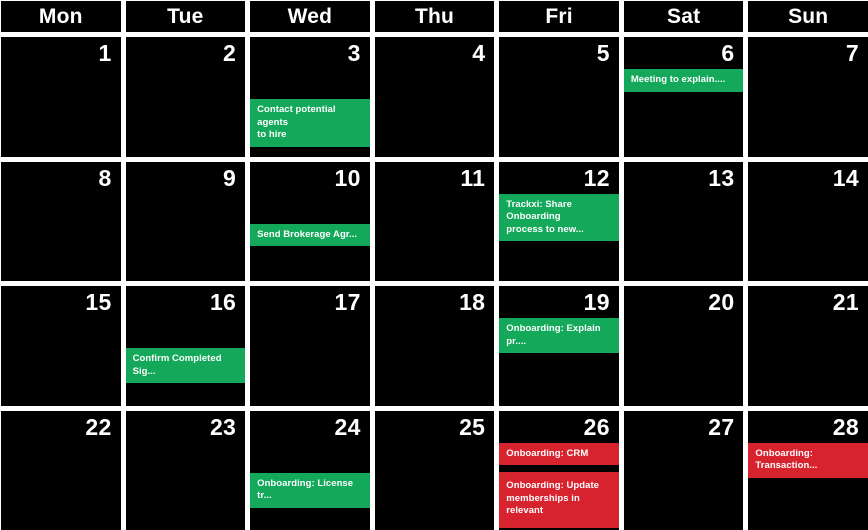  I want to click on day-cell-7: 7, so click(808, 97).